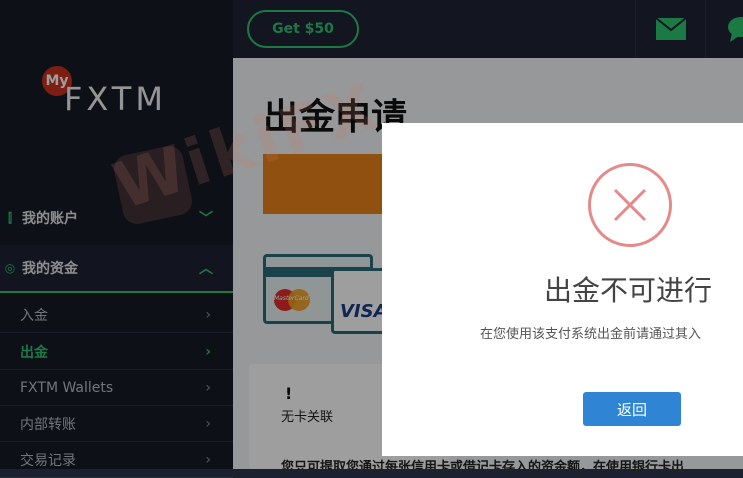 The height and width of the screenshot is (478, 743). I want to click on dialog-title: 出金不可进行, so click(628, 290).